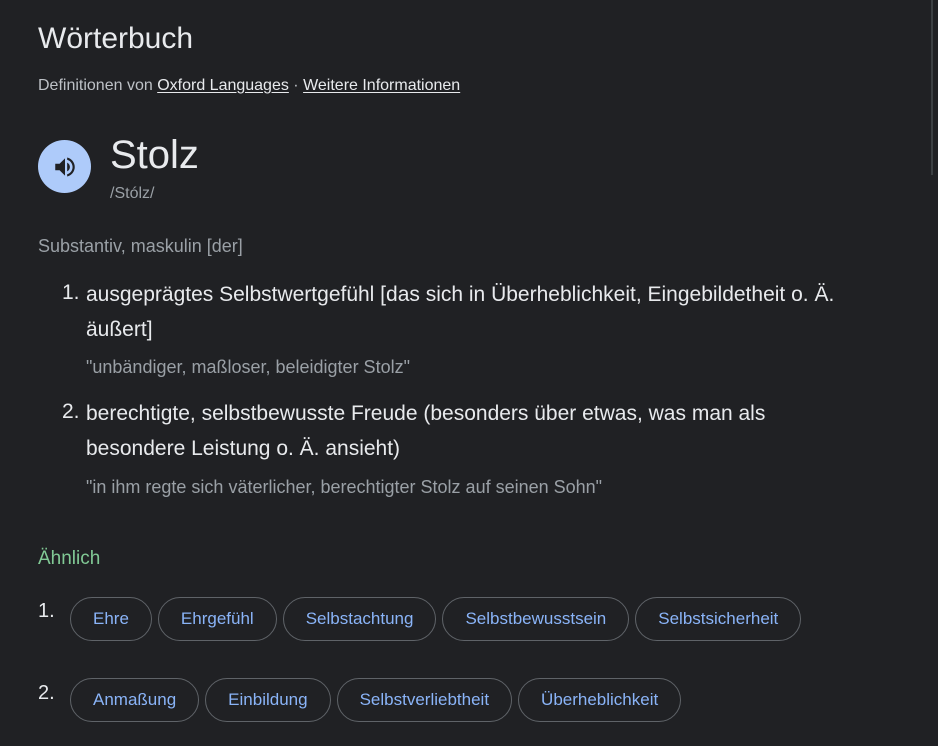  I want to click on synonym-chip: Überheblichkeit, so click(600, 700).